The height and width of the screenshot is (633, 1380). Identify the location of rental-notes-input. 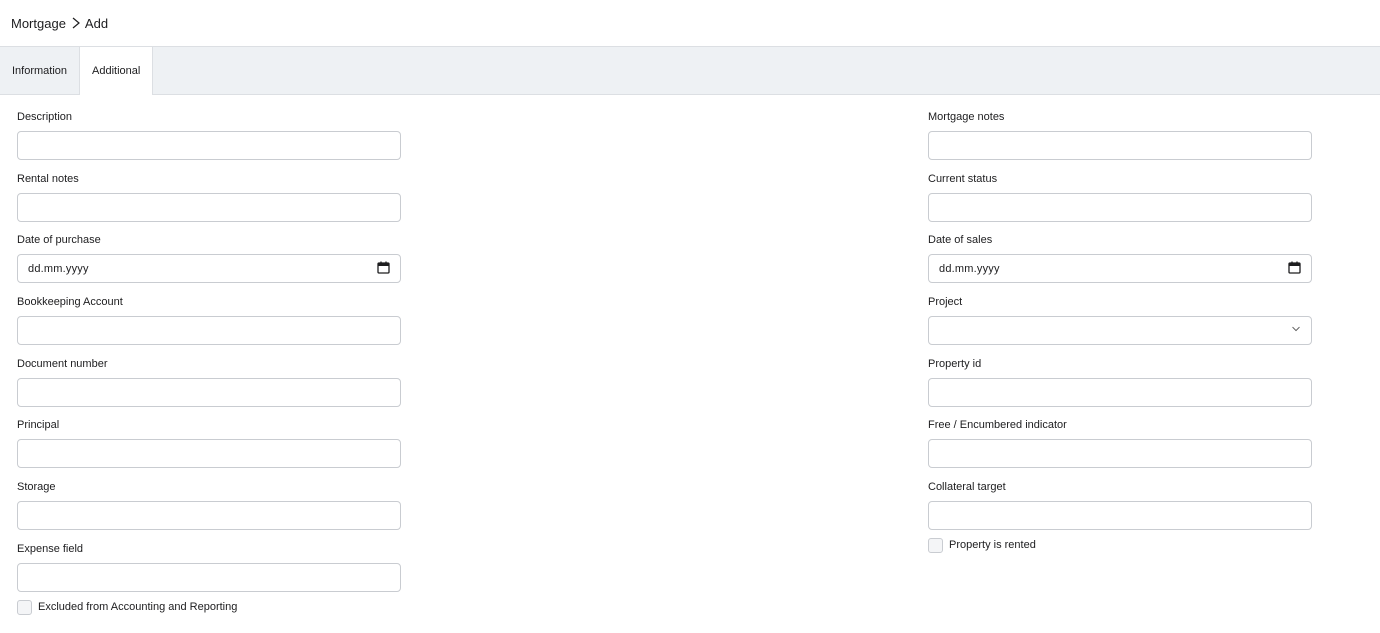
(209, 207).